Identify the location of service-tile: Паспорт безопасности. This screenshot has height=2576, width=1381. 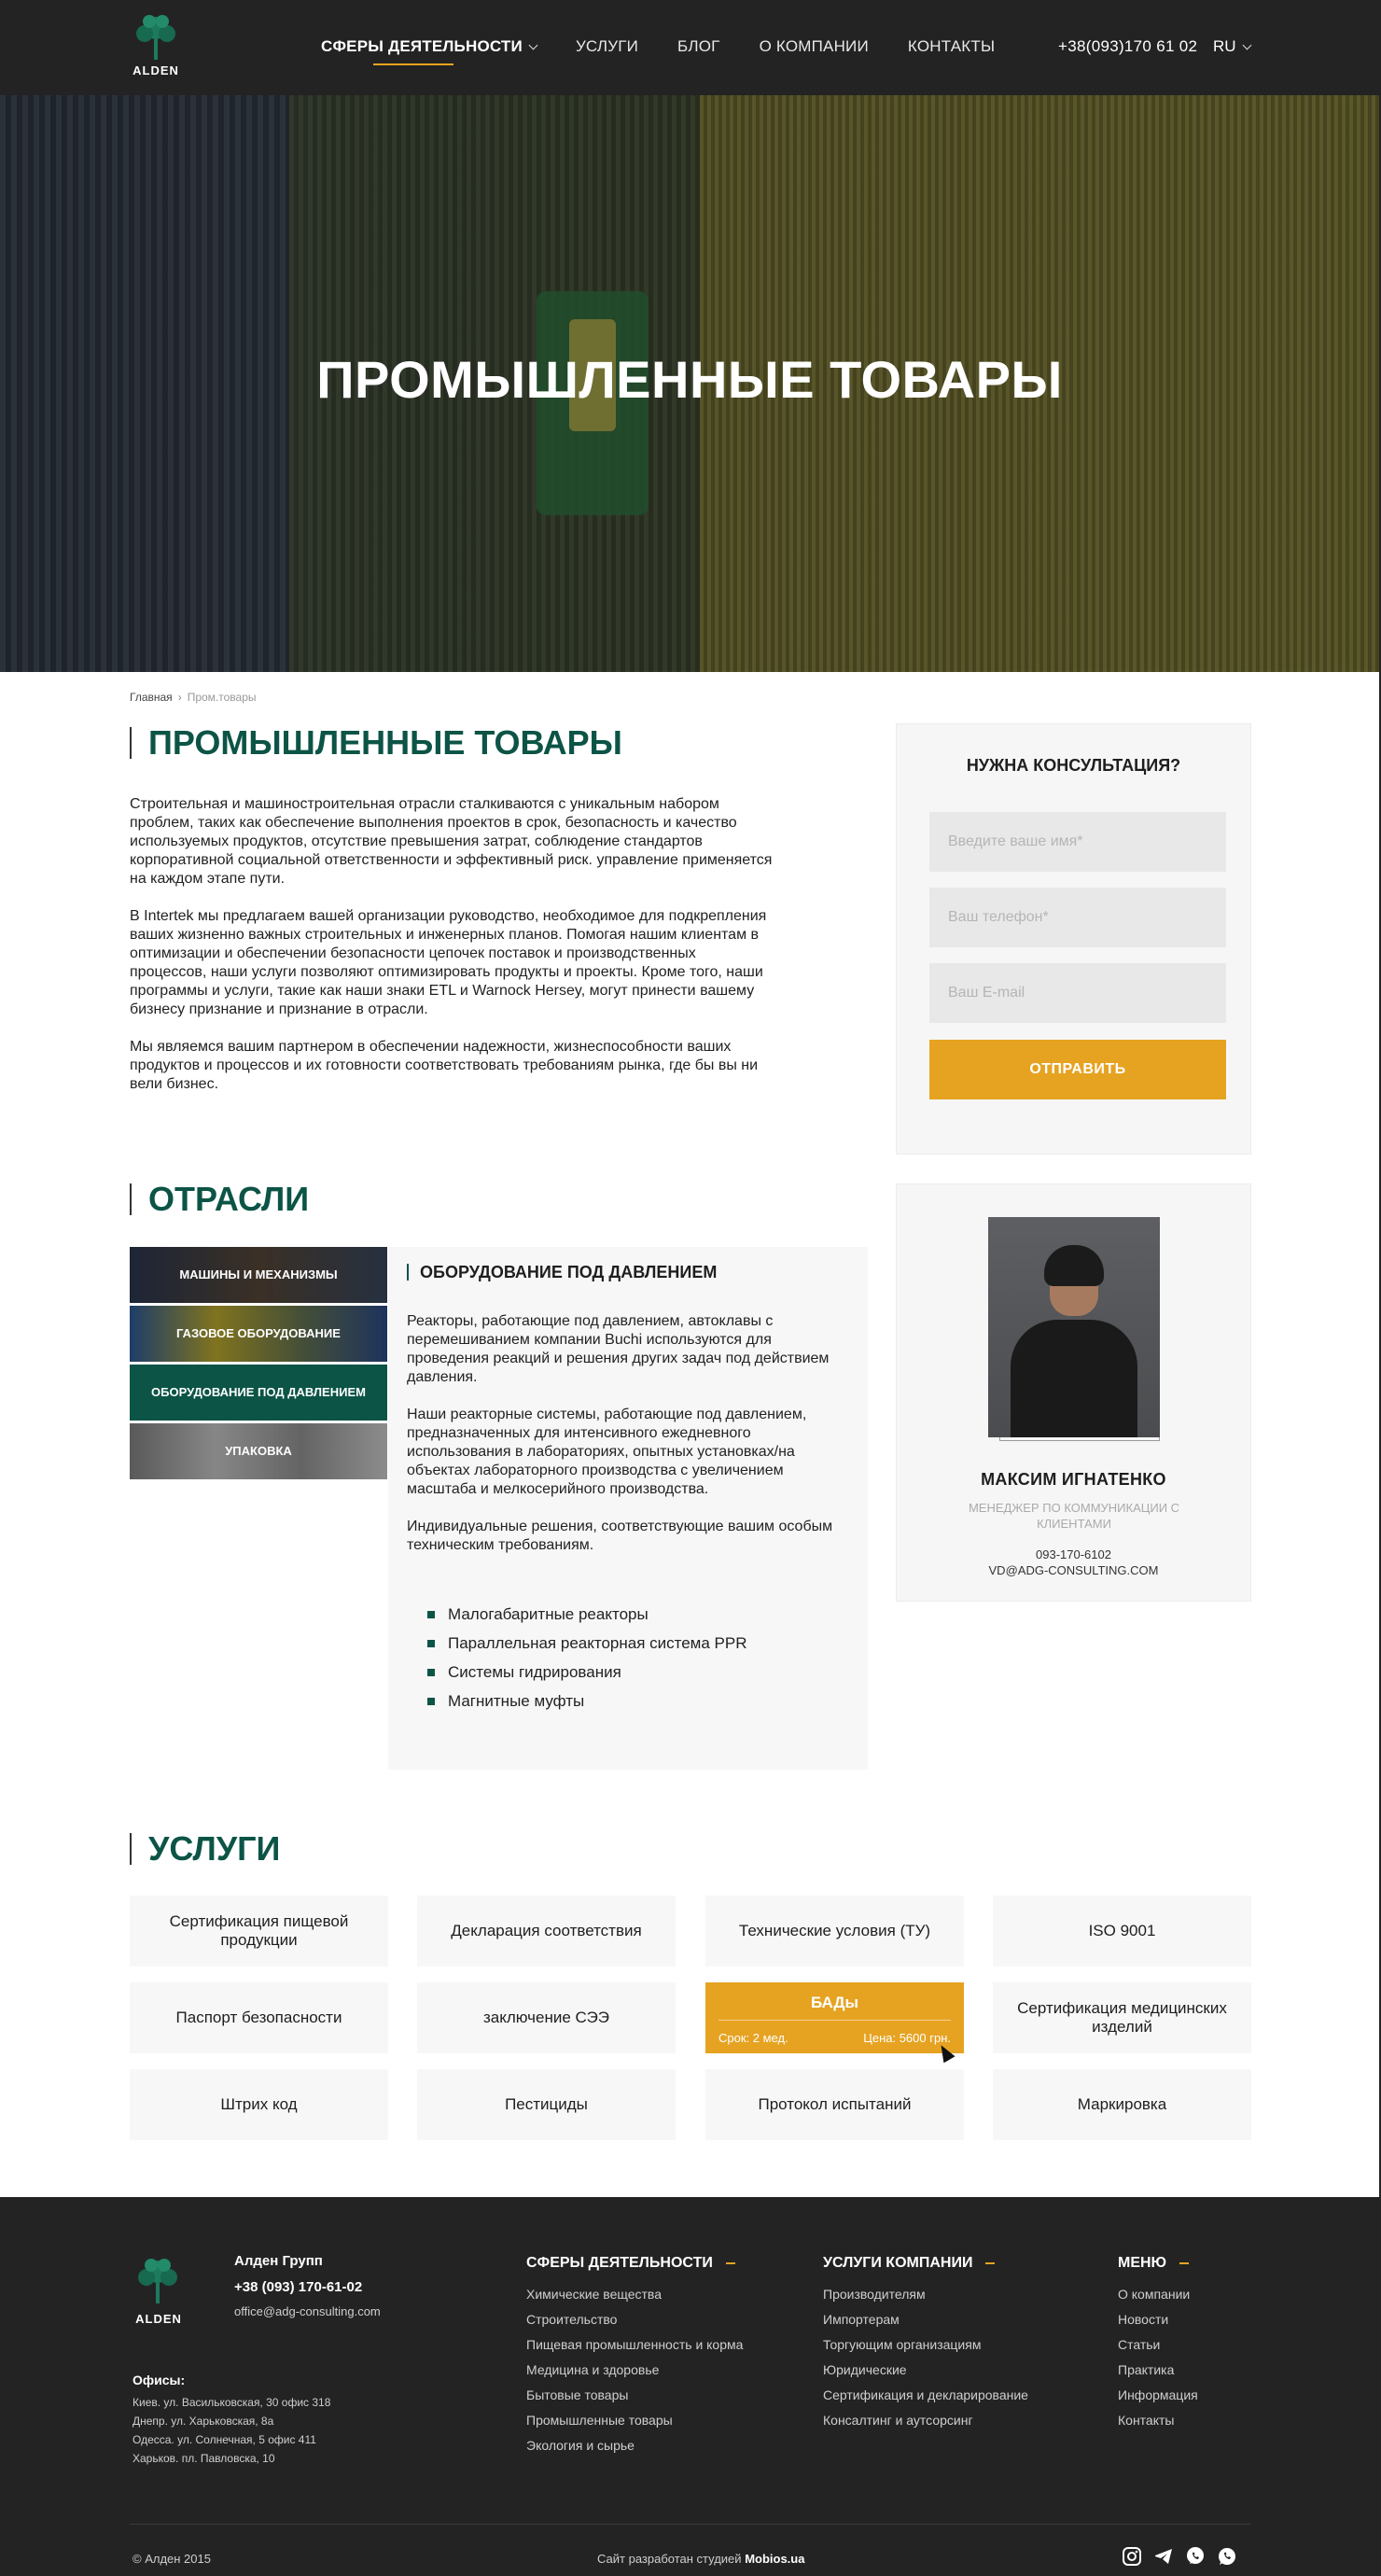
(259, 2017).